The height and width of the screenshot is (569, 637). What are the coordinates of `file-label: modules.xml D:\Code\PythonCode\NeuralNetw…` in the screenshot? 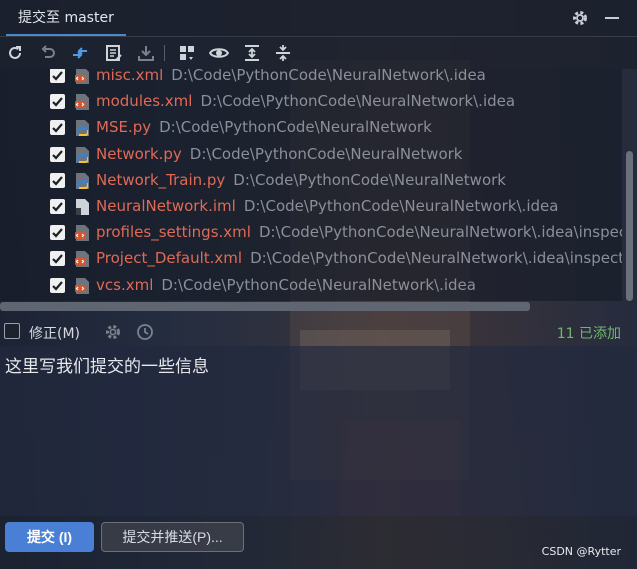 It's located at (305, 101).